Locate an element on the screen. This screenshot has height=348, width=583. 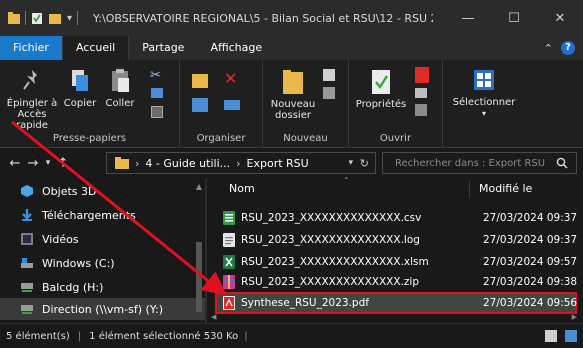
tab-fichier: Fichier is located at coordinates (31, 48).